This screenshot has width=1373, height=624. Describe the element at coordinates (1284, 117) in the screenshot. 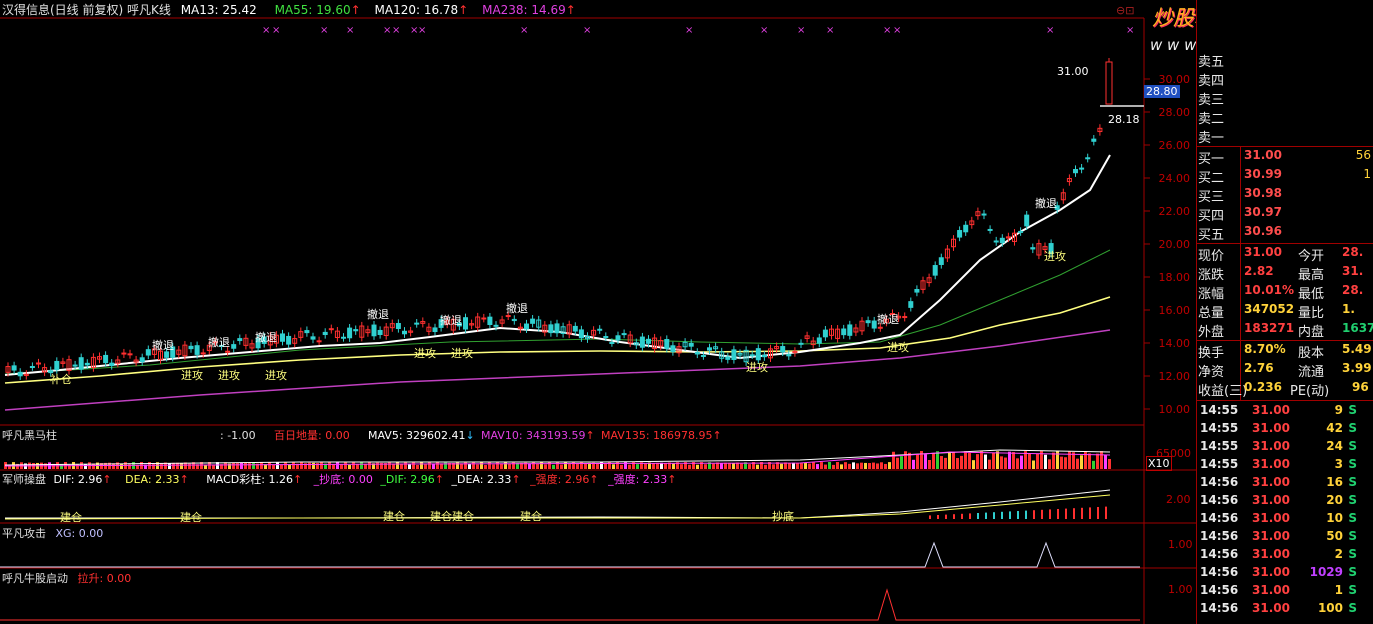

I see `sell-row: 卖二` at that location.